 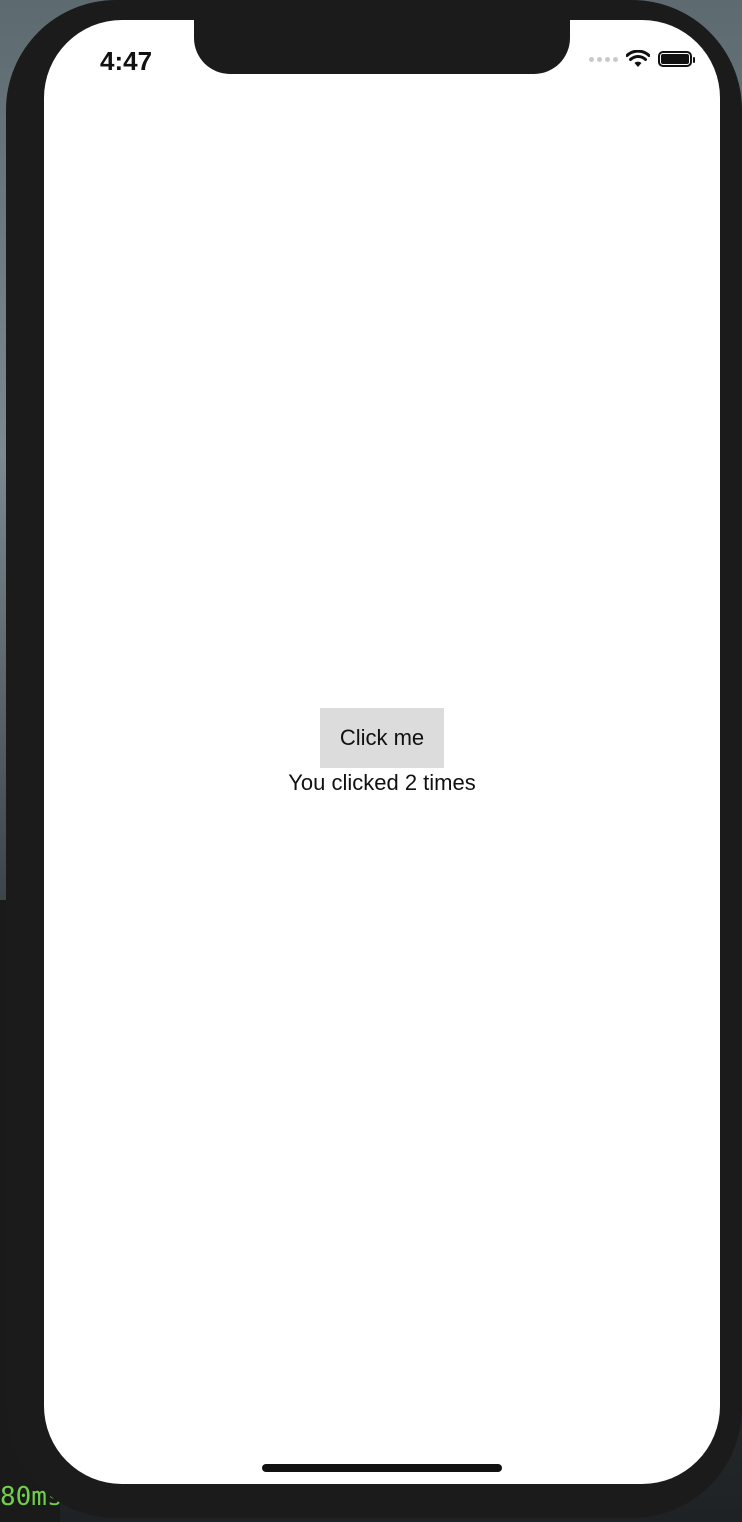 I want to click on wifi-icon, so click(x=638, y=58).